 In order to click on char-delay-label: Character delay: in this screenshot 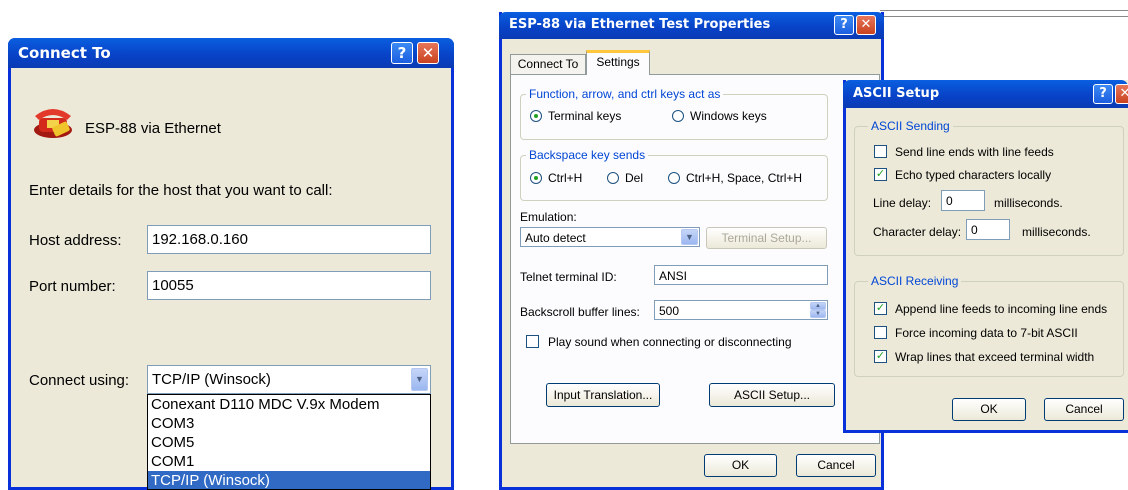, I will do `click(917, 232)`.